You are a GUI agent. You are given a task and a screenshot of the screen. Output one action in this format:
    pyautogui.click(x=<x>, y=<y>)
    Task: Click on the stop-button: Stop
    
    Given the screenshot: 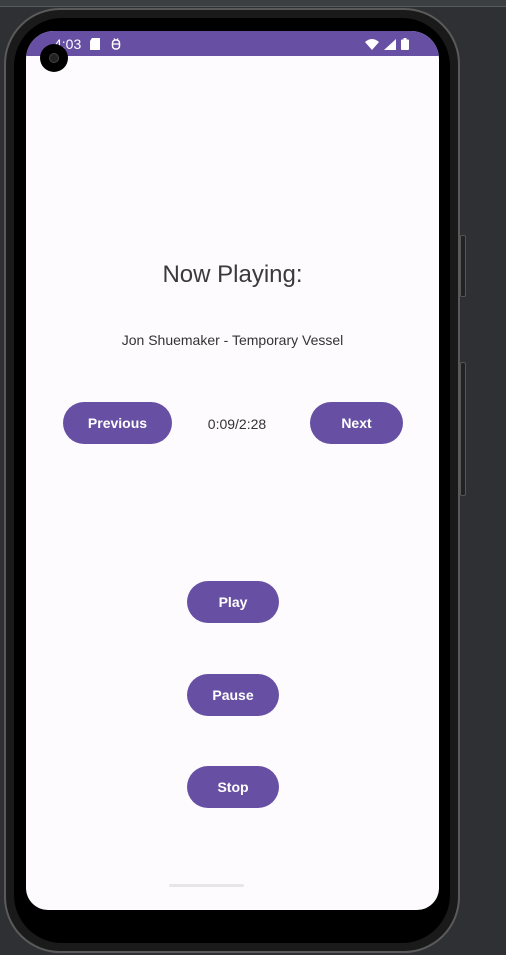 What is the action you would take?
    pyautogui.click(x=233, y=787)
    